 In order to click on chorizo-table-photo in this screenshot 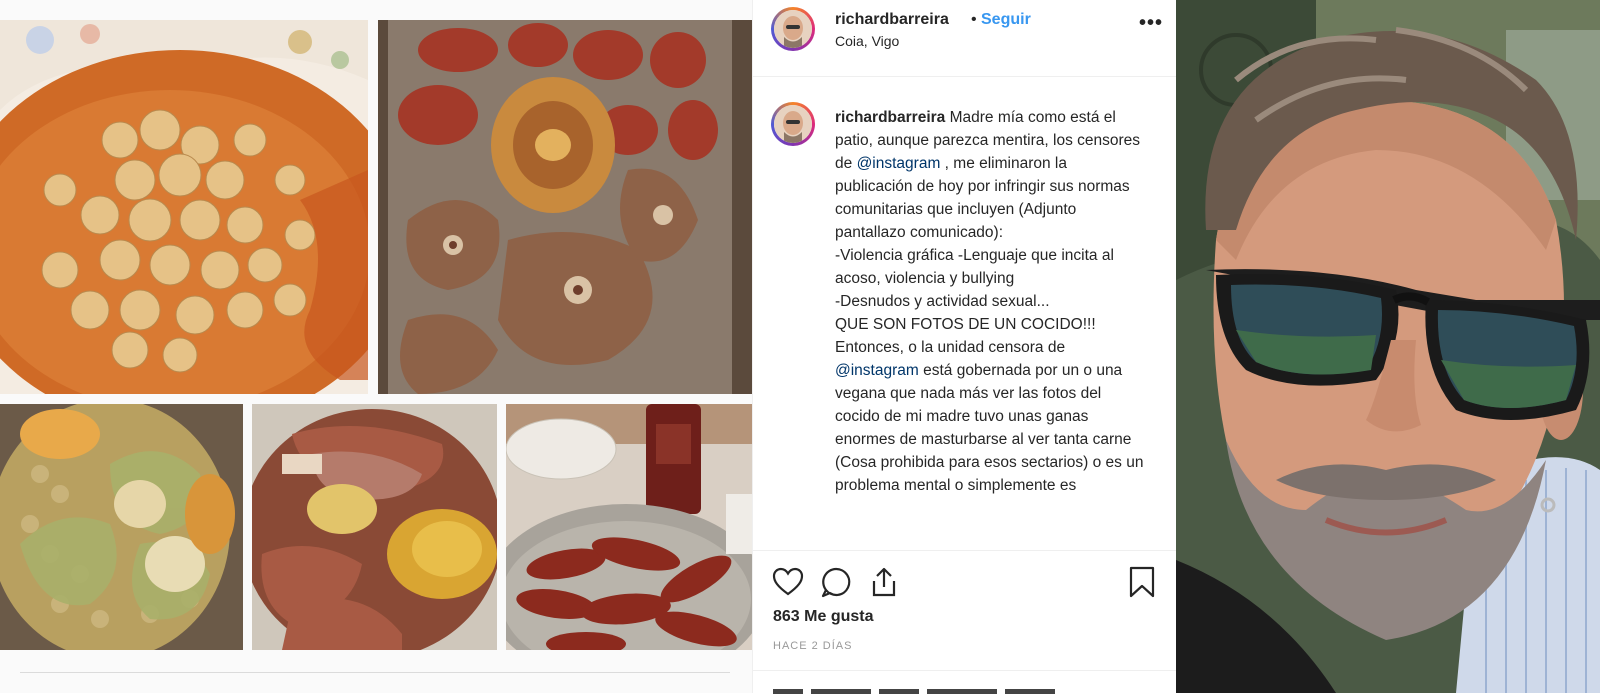, I will do `click(629, 527)`.